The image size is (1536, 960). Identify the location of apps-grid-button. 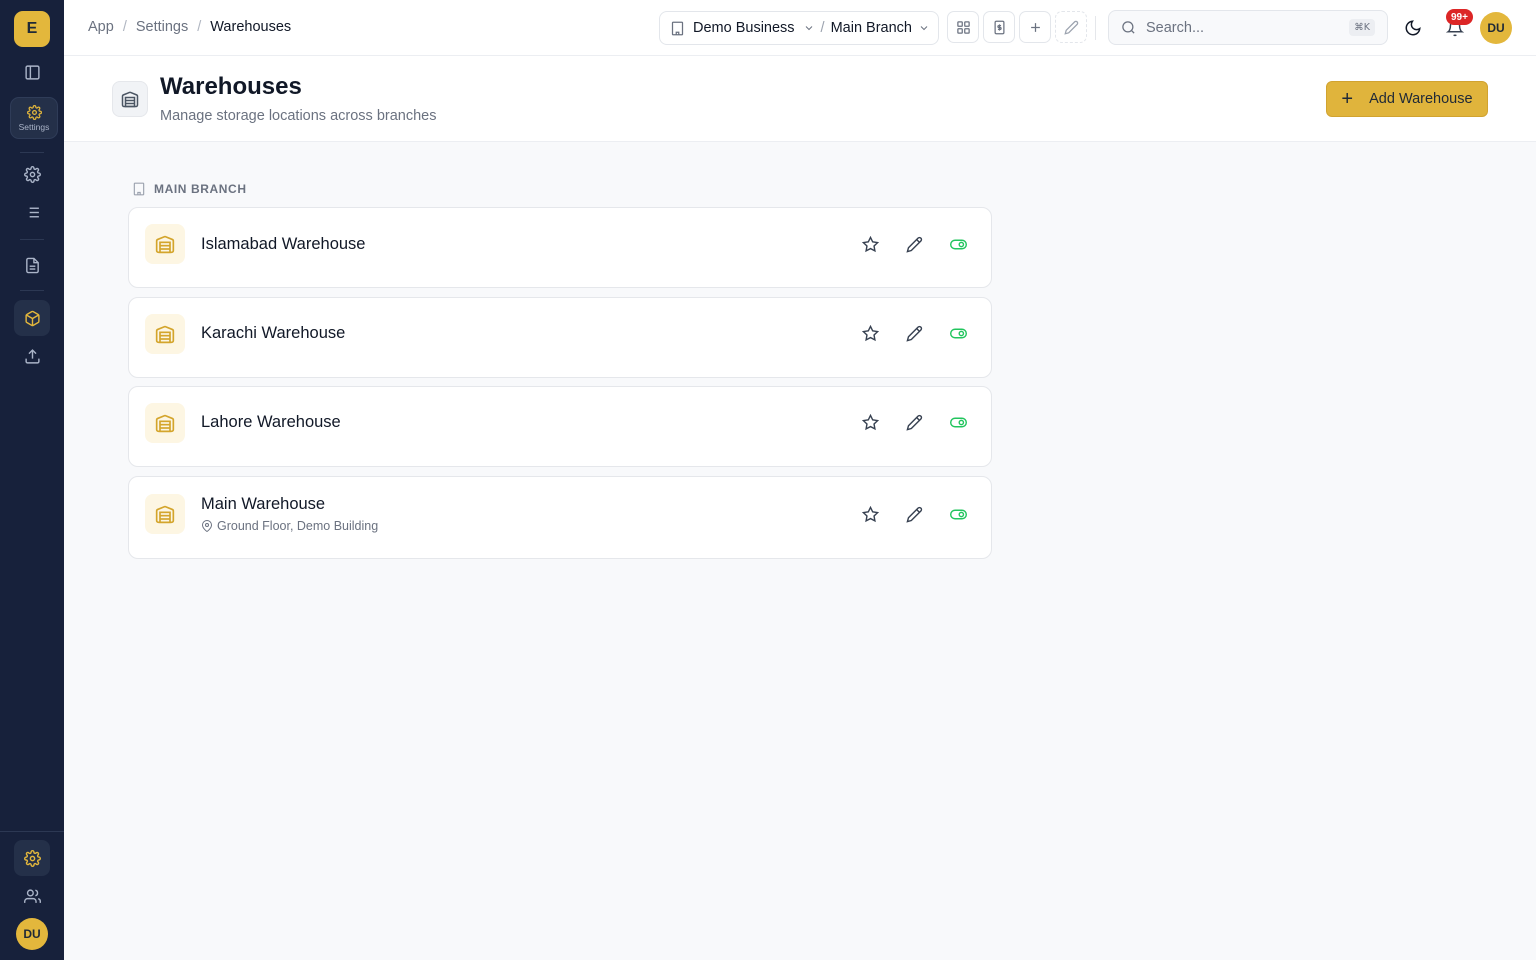
(963, 27).